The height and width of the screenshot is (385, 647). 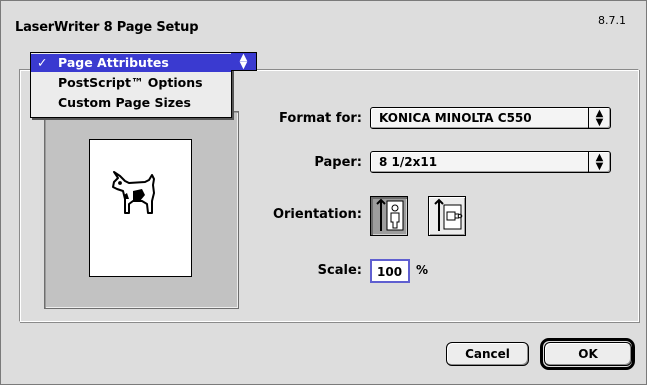 I want to click on orientation-label: Orientation:, so click(x=317, y=214).